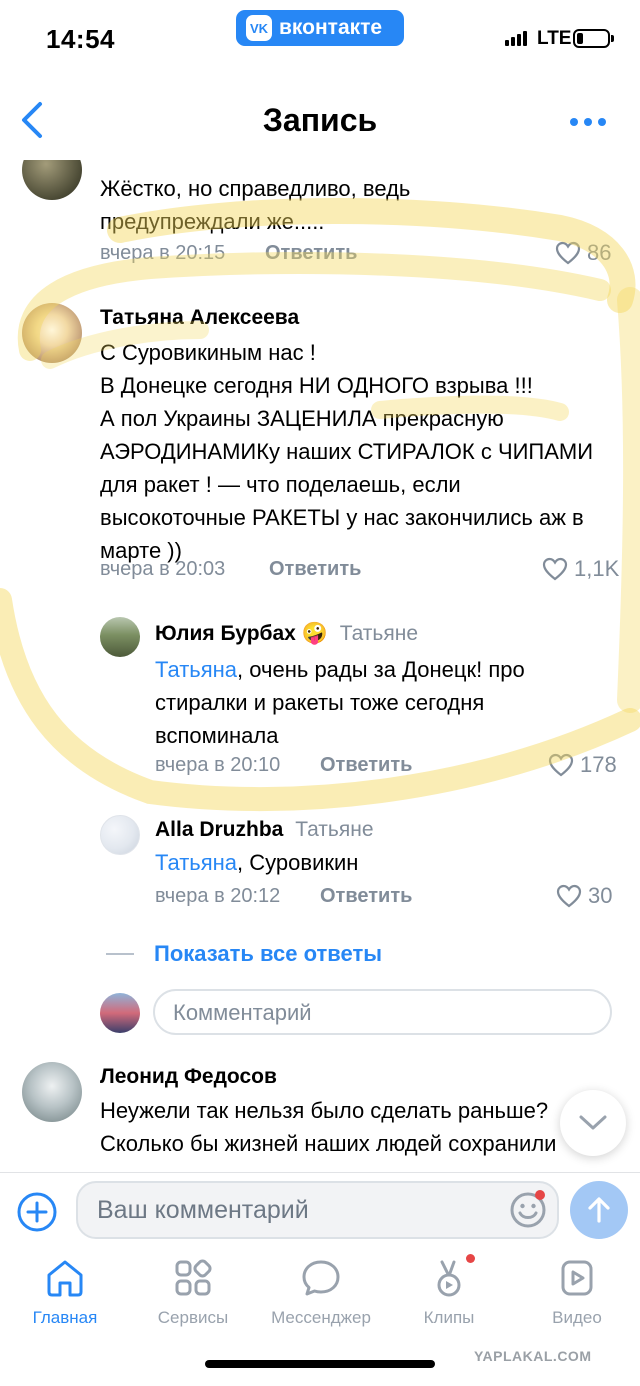  Describe the element at coordinates (577, 1317) in the screenshot. I see `tab-label: Видео` at that location.